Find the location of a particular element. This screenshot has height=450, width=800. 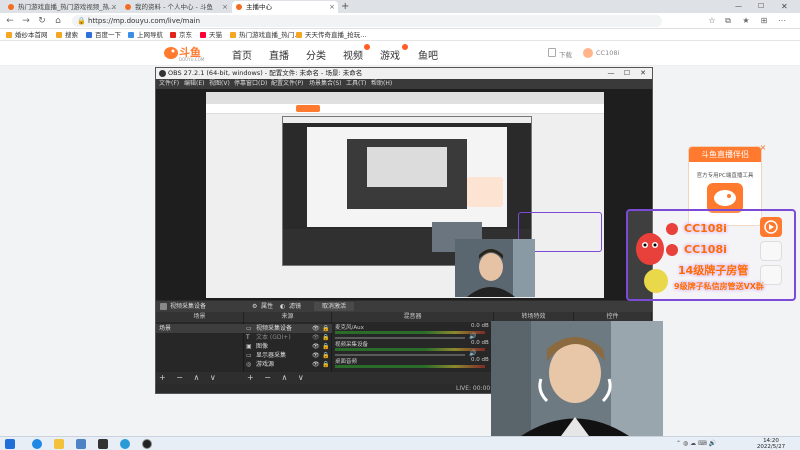

deactivate-button: 取消激活 is located at coordinates (334, 306).